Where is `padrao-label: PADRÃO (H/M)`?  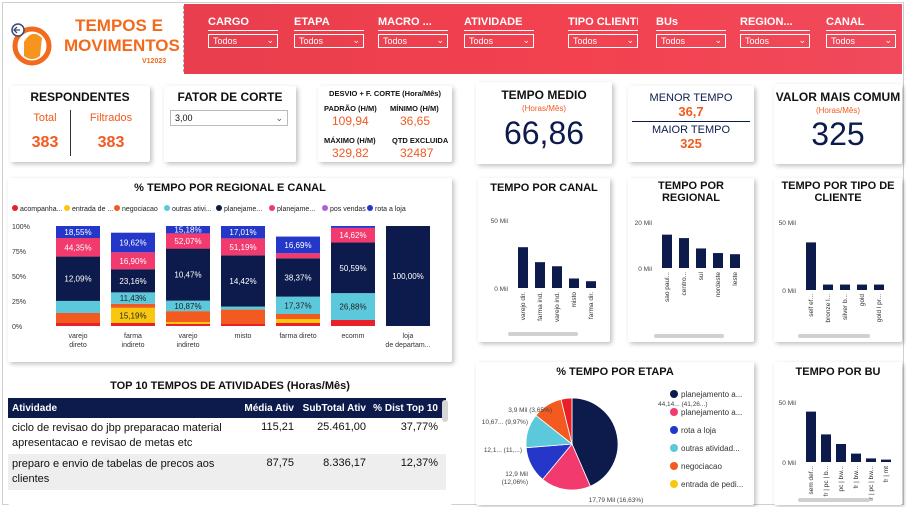
padrao-label: PADRÃO (H/M) is located at coordinates (350, 108).